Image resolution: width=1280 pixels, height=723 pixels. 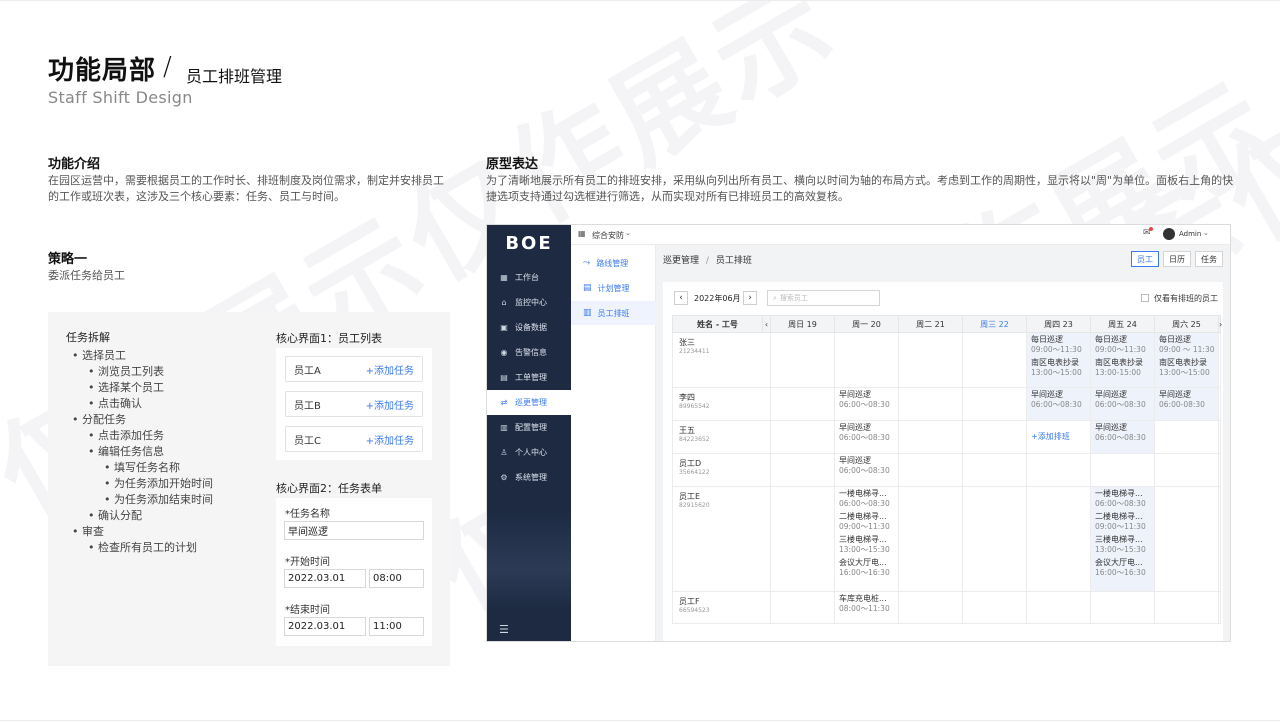 What do you see at coordinates (1122, 368) in the screenshot?
I see `shift-entry: 南区电表抄录 13:00-15:00` at bounding box center [1122, 368].